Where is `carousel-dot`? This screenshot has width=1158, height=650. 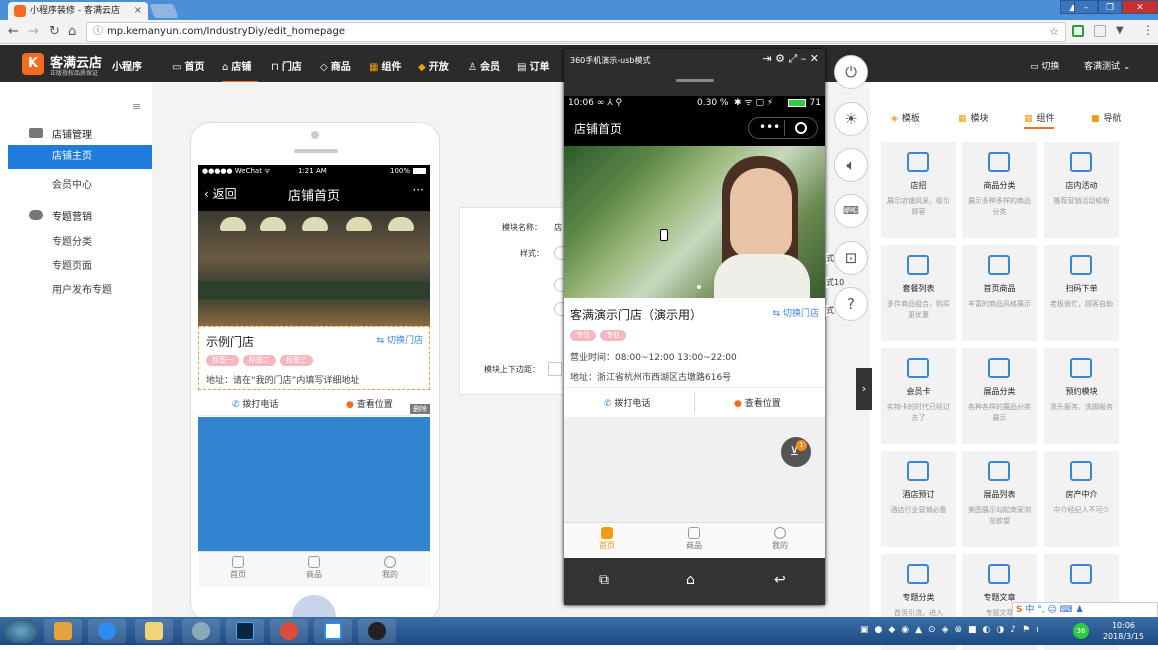
carousel-dot is located at coordinates (699, 287).